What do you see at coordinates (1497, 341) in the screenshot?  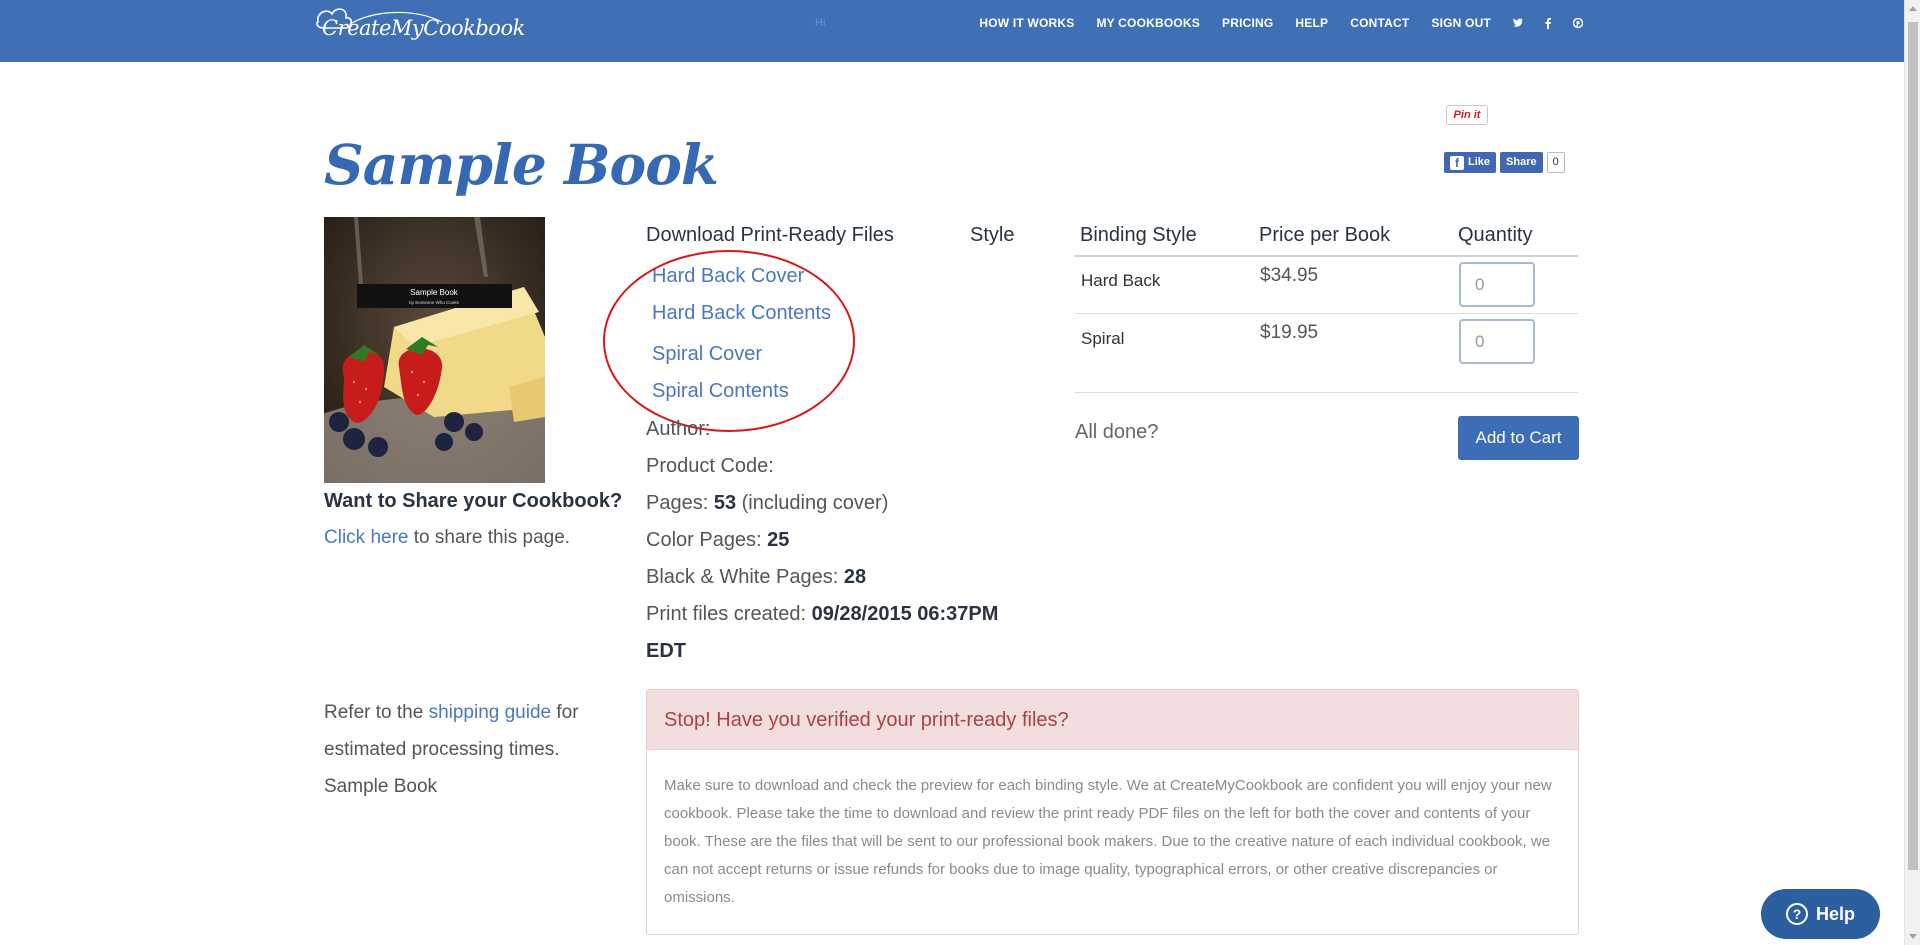 I see `spiral-quantity-input` at bounding box center [1497, 341].